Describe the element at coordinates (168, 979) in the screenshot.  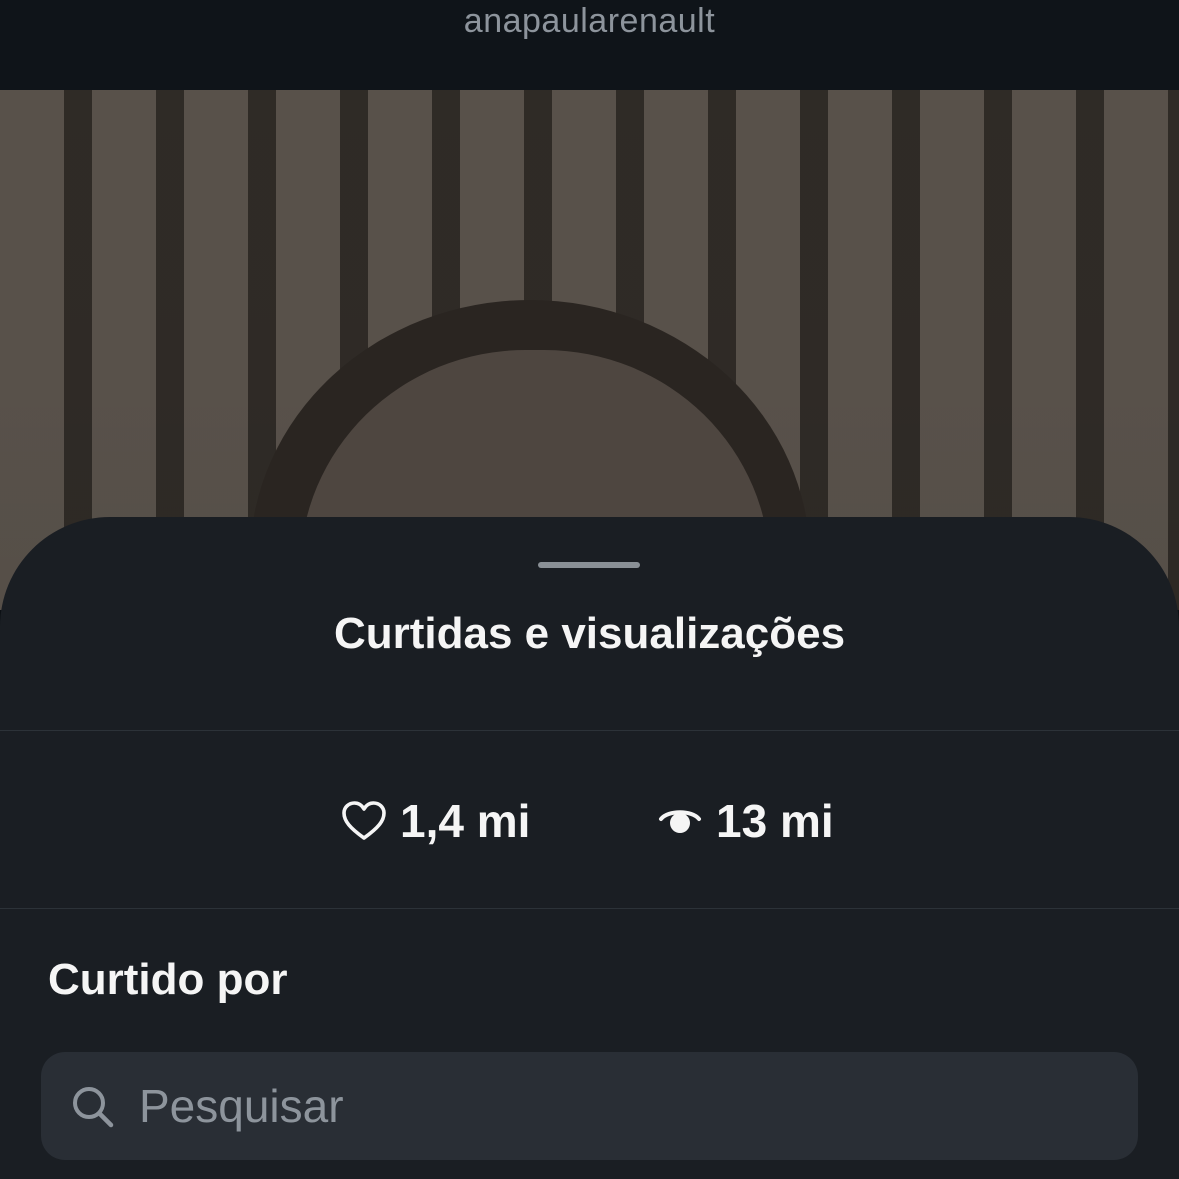
I see `liked-by-heading: Curtido por` at that location.